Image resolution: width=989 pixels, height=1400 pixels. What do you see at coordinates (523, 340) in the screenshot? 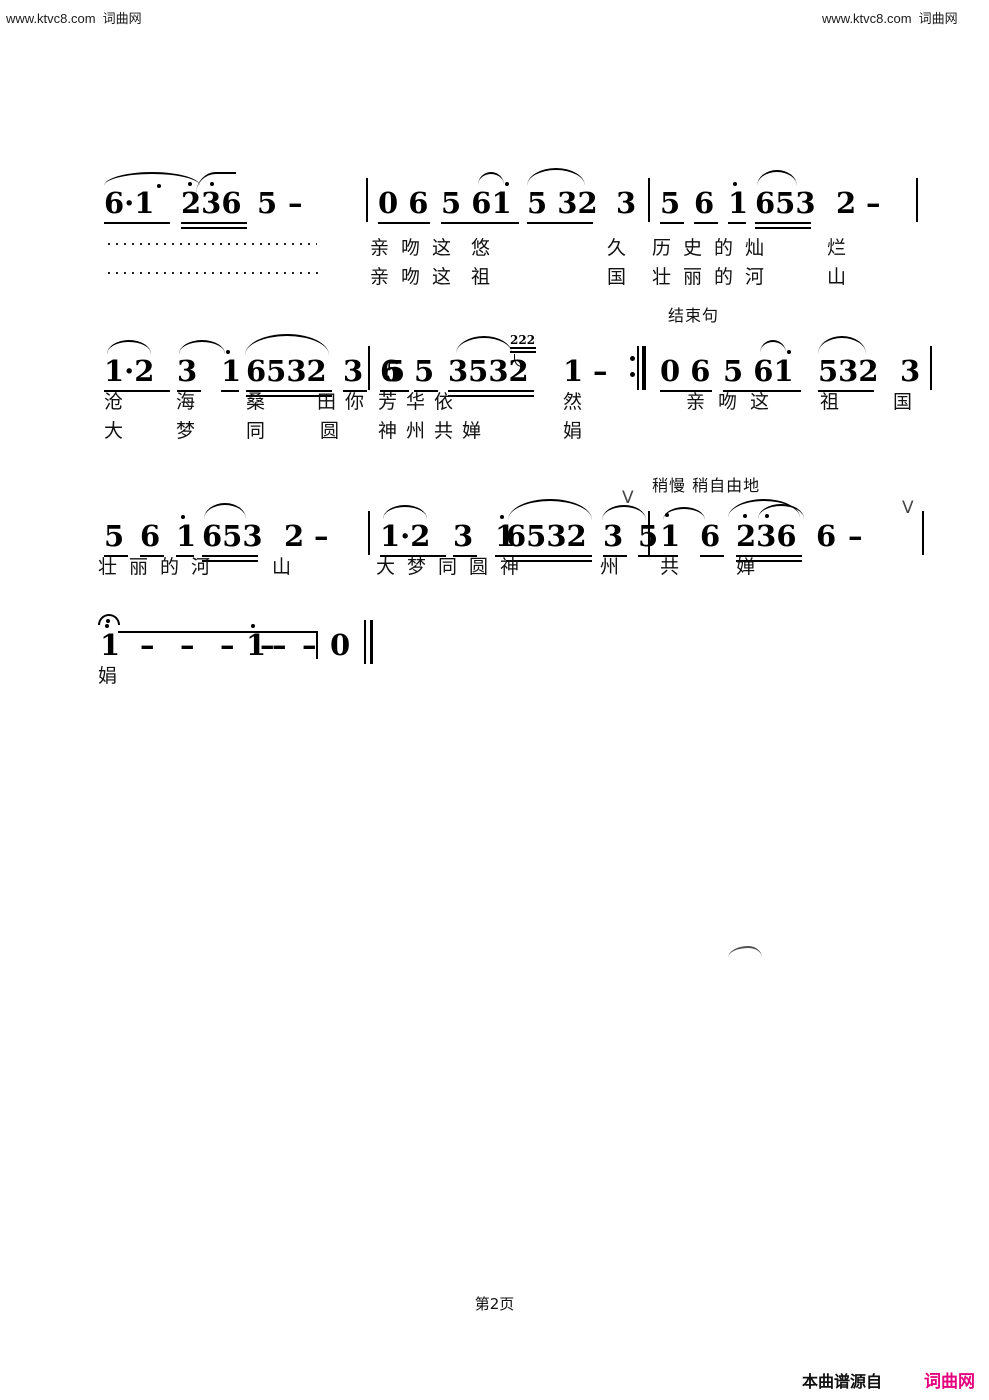
I see `grace-note-digits: 222` at bounding box center [523, 340].